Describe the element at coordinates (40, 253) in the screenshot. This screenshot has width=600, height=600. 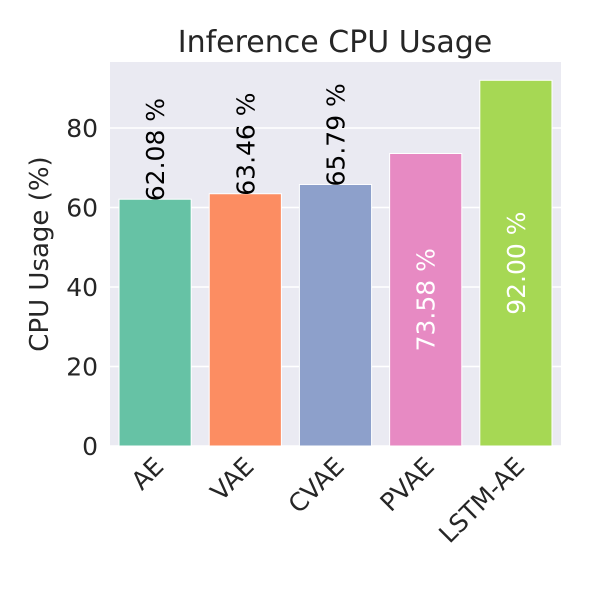
I see `y-axis-label: CPU Usage (%)` at that location.